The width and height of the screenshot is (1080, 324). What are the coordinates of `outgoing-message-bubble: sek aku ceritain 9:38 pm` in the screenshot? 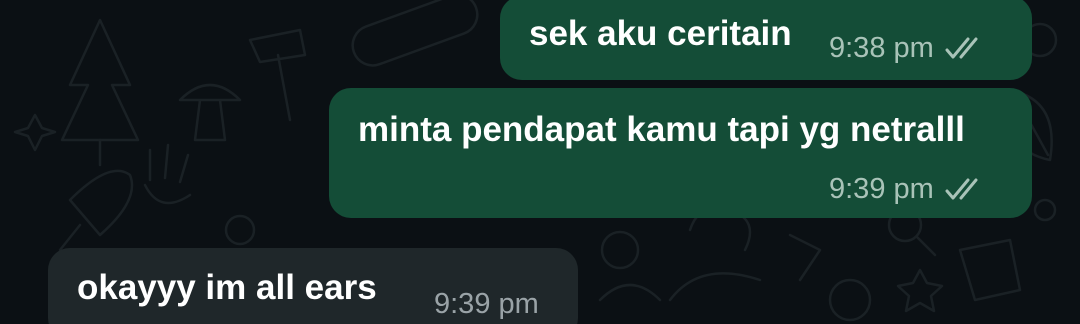 It's located at (766, 40).